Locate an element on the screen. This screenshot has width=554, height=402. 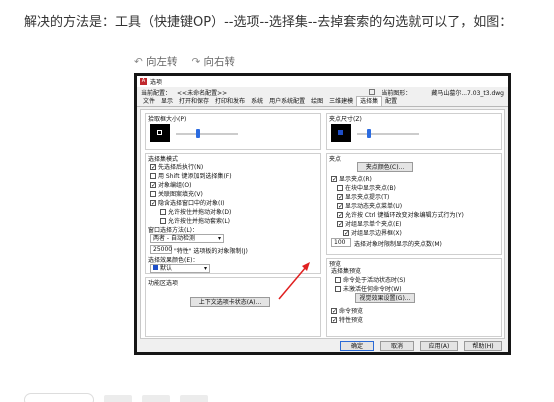
grip-bounding-box: ✓ 对组显示边界框(X) is located at coordinates (372, 232).